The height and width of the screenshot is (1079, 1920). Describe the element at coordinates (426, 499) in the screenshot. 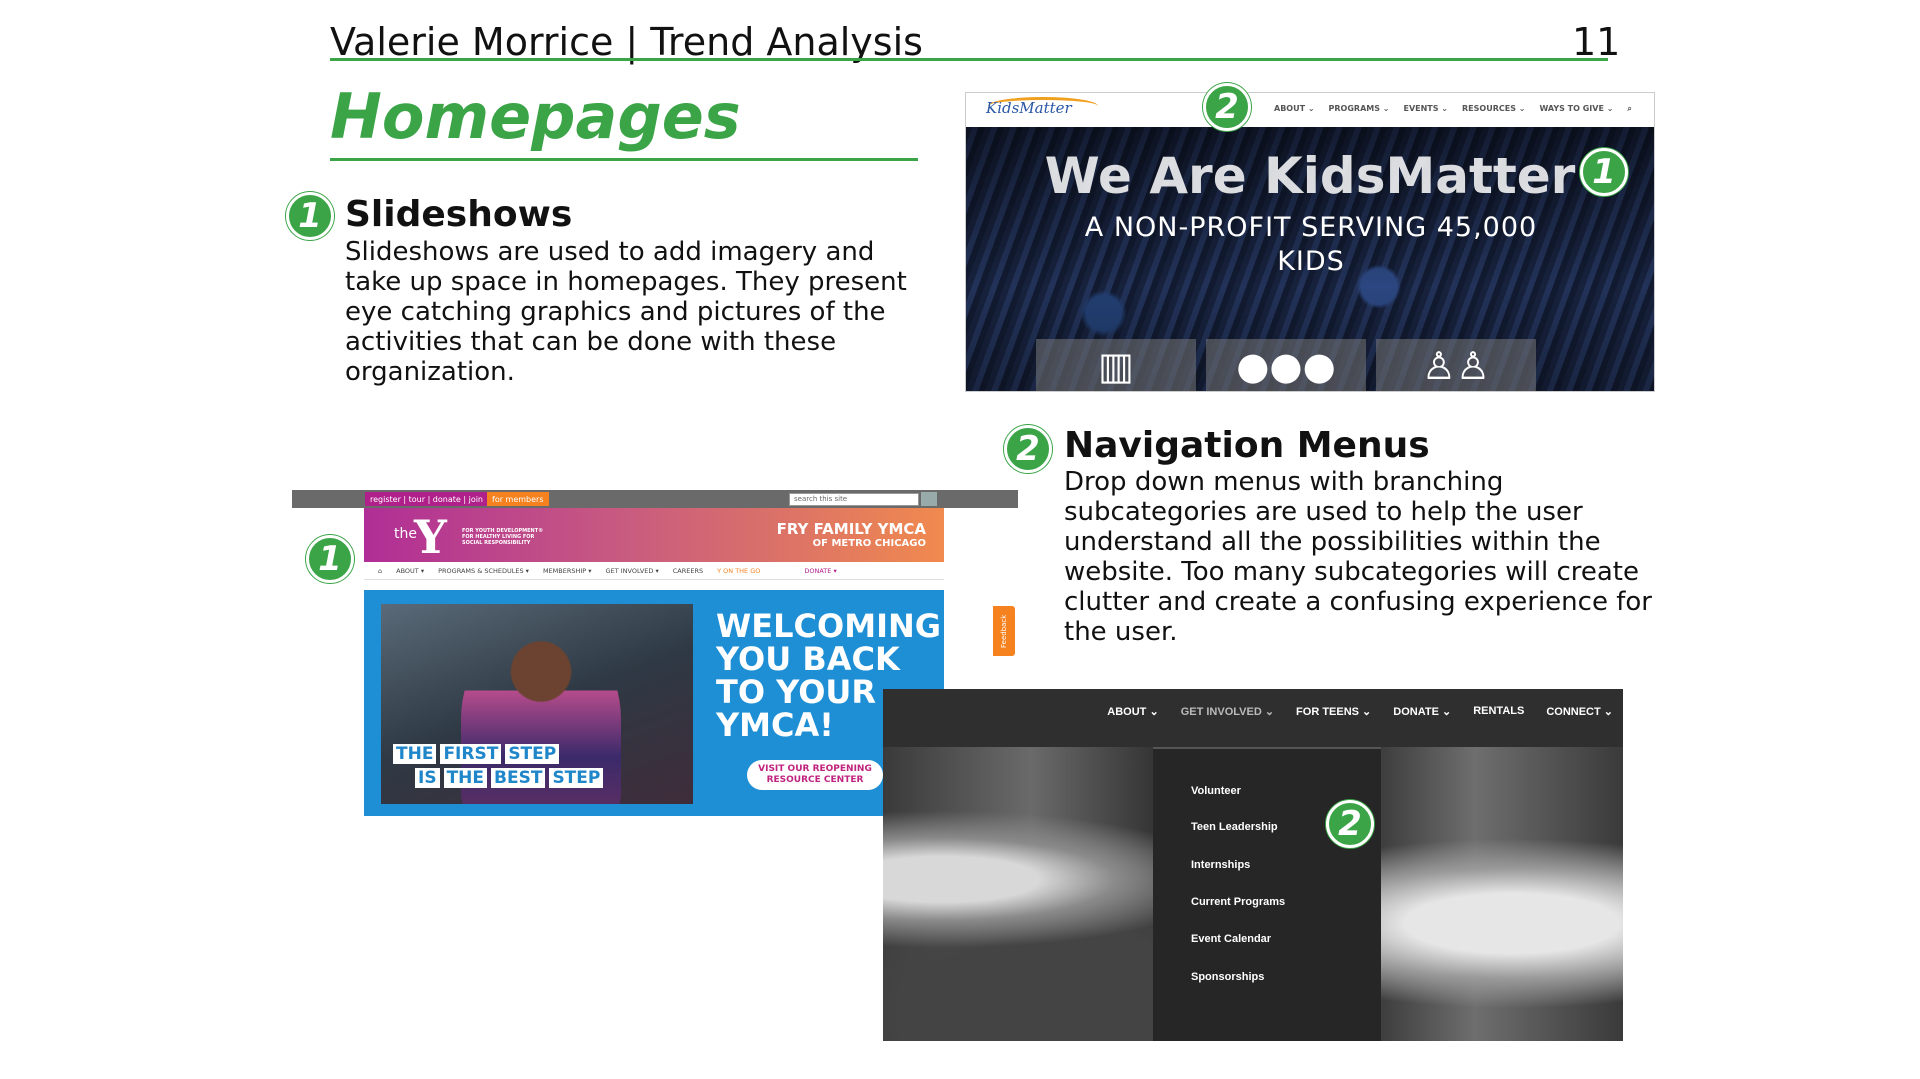

I see `ymca-top-links: register | tour | donate | join` at that location.